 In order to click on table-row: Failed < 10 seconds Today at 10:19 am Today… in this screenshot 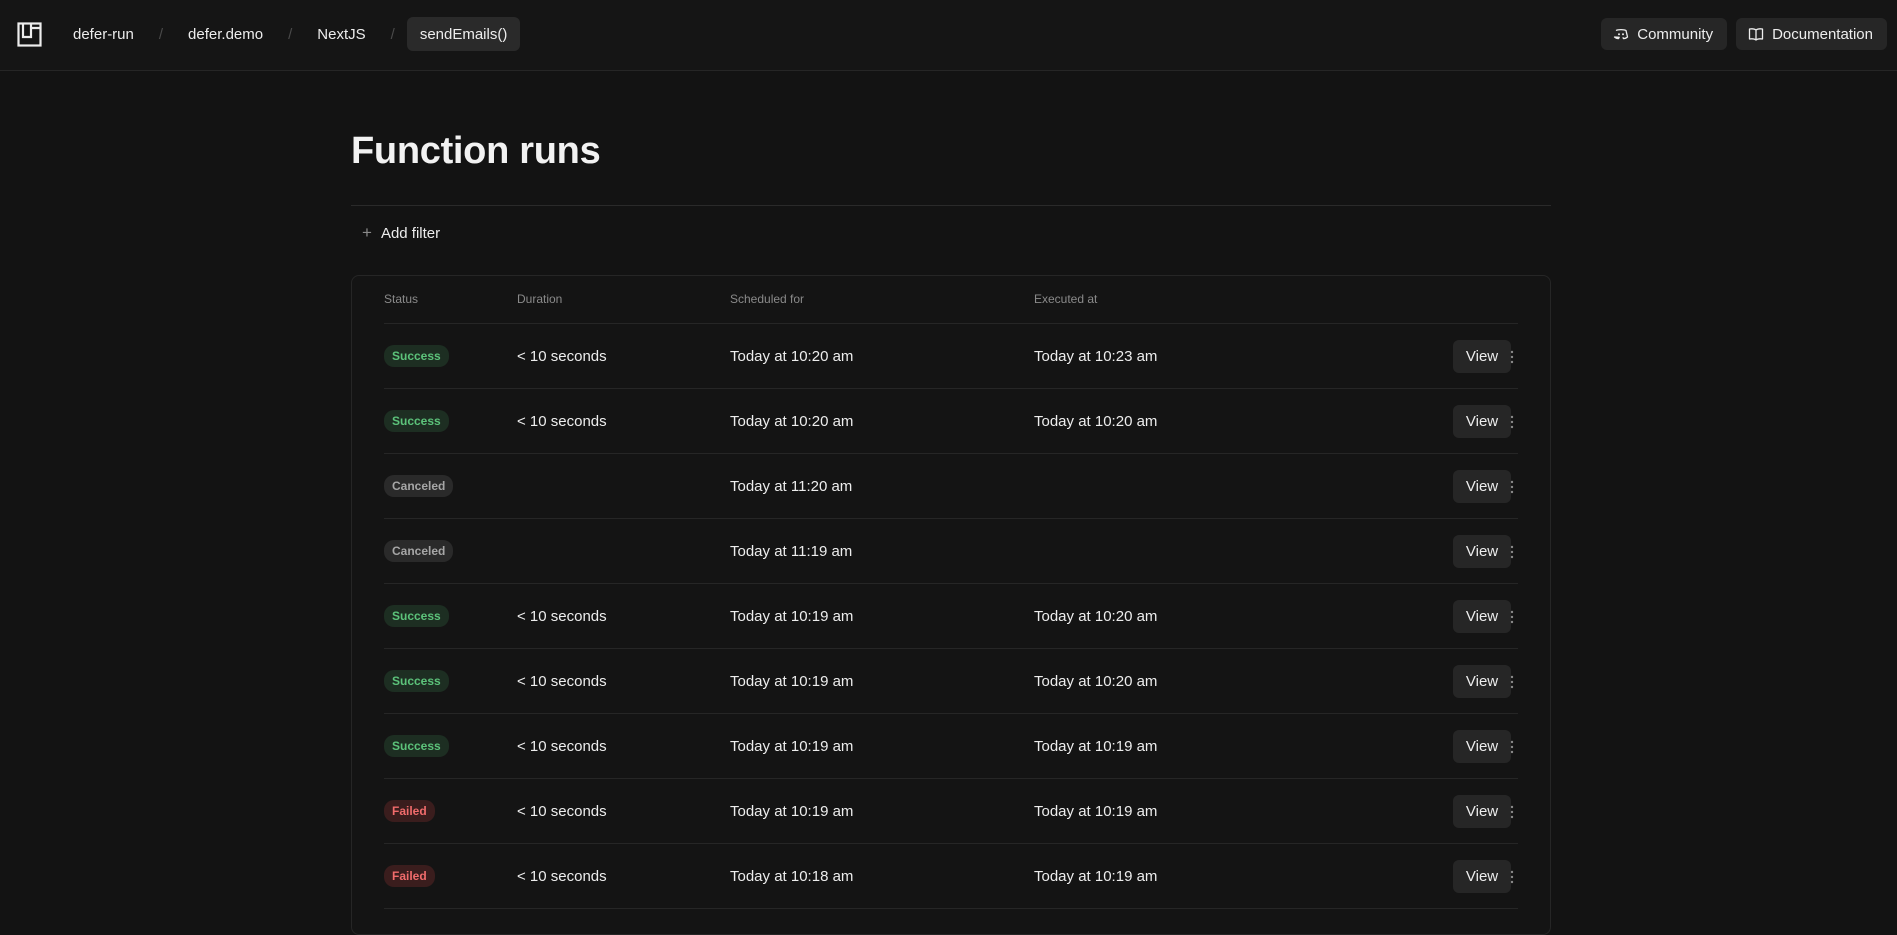, I will do `click(951, 811)`.